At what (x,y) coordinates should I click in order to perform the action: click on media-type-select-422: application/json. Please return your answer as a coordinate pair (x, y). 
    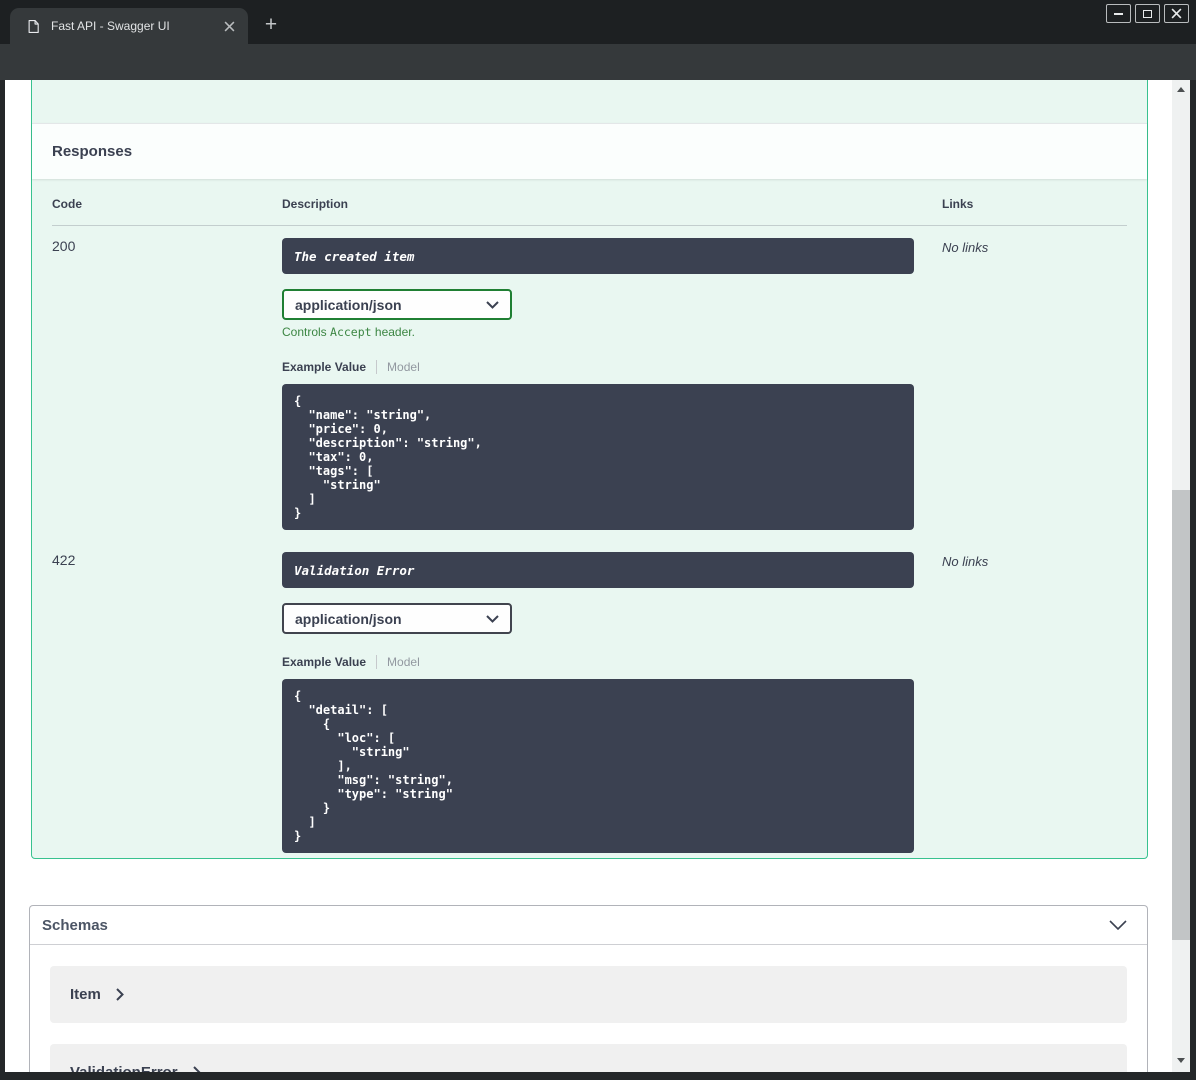
    Looking at the image, I should click on (397, 618).